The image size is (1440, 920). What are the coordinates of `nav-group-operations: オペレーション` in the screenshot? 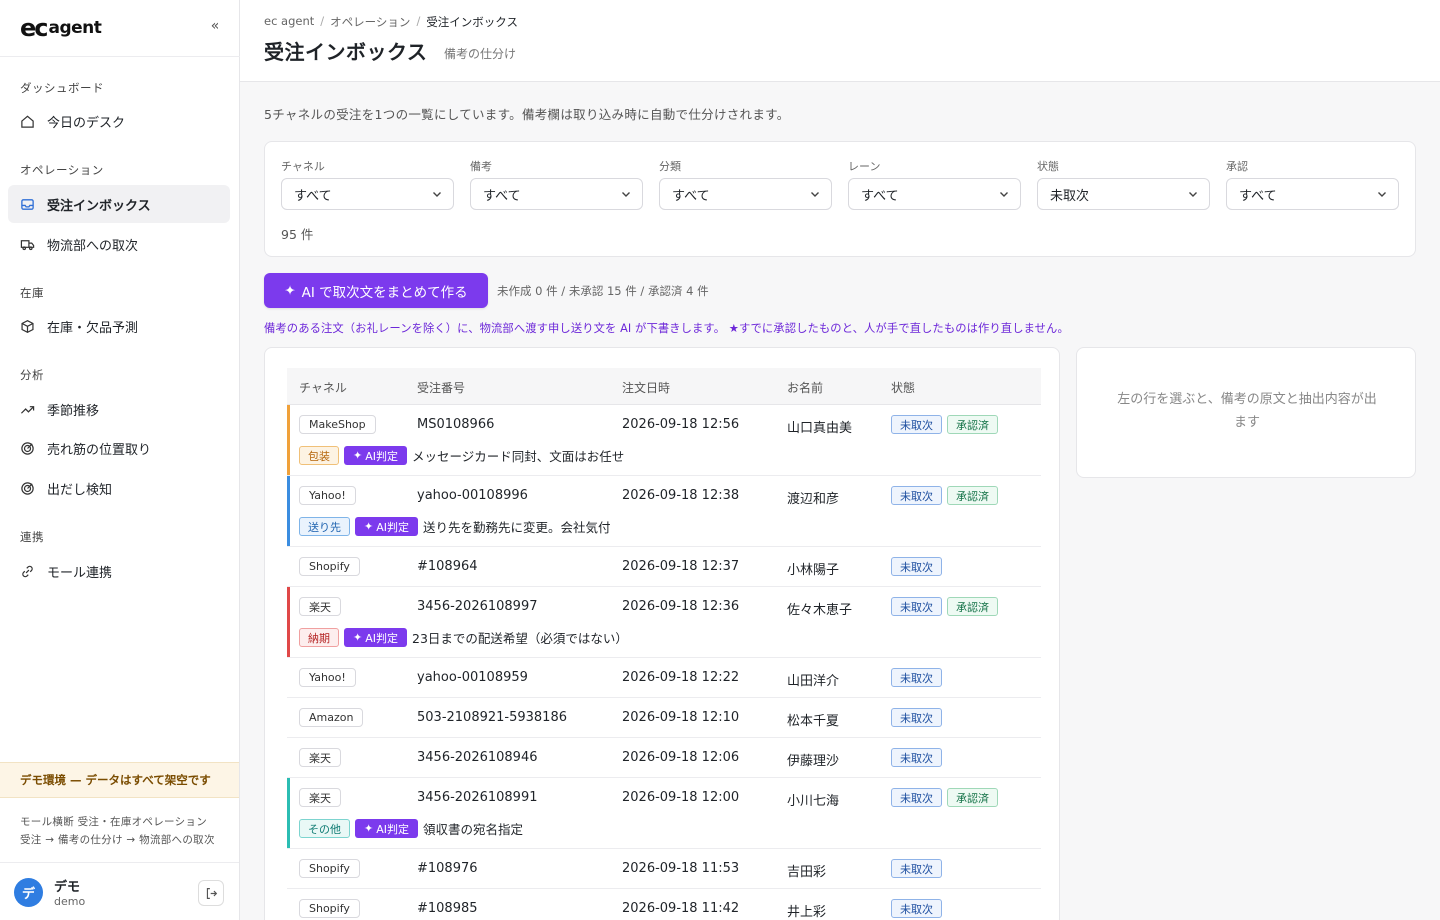 It's located at (62, 170).